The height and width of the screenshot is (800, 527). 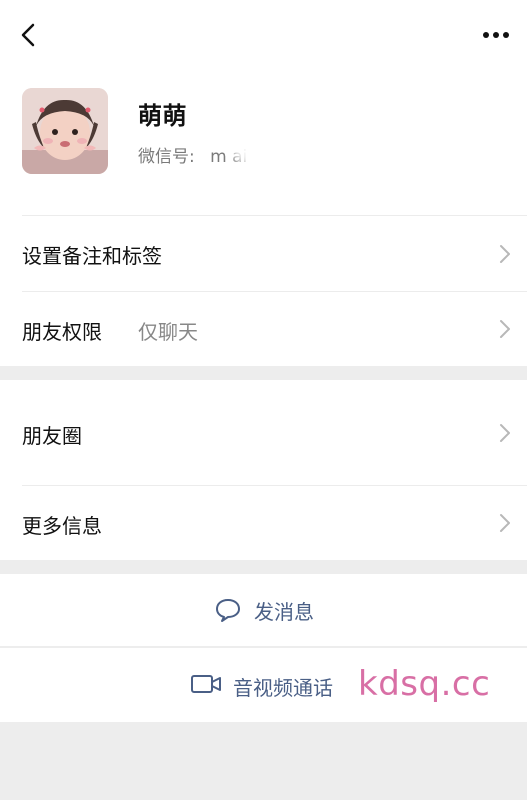 What do you see at coordinates (263, 433) in the screenshot?
I see `moments-row: 朋友圈` at bounding box center [263, 433].